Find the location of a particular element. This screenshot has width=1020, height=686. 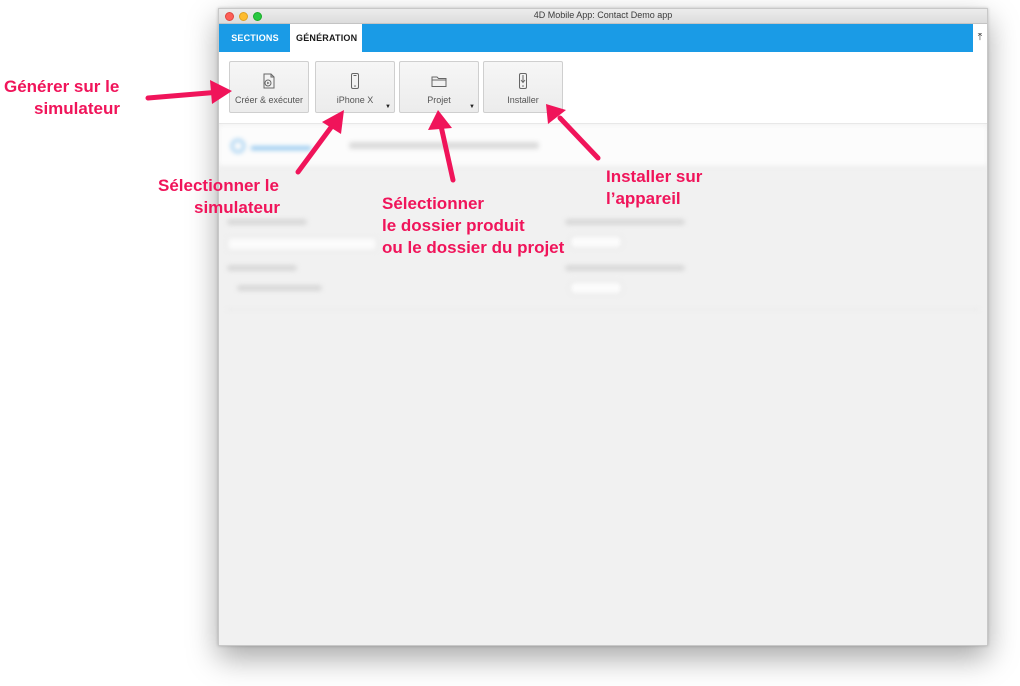

simulator-select-button: iPhone X ▼ is located at coordinates (355, 87).